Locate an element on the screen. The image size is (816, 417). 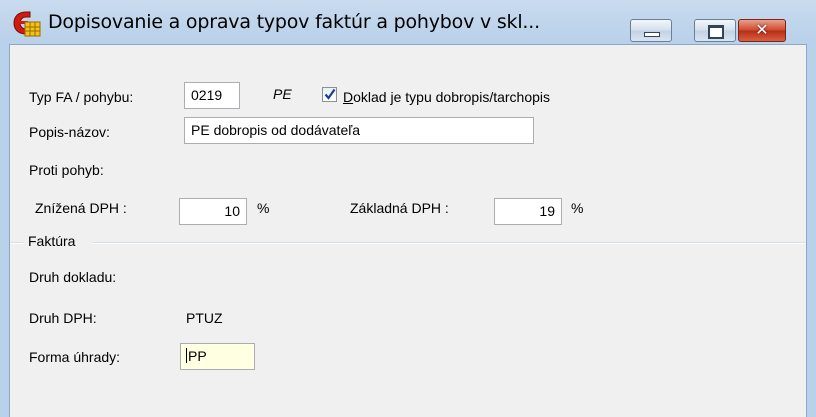
close-button: ✕ is located at coordinates (762, 30).